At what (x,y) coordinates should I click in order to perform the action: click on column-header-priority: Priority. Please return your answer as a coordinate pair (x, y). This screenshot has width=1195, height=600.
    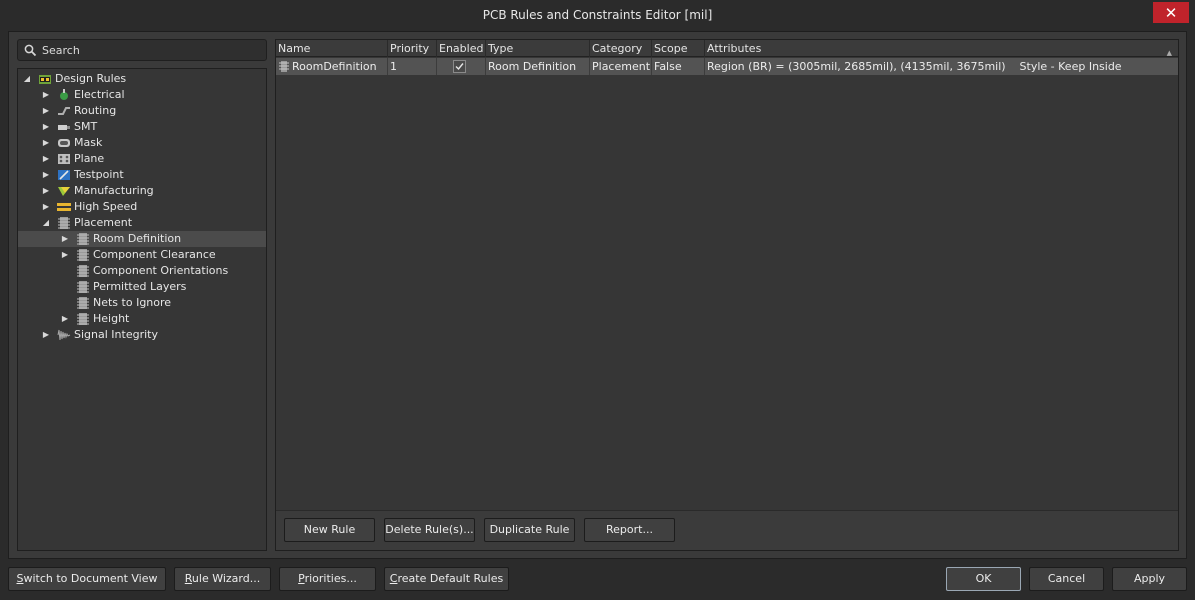
    Looking at the image, I should click on (412, 48).